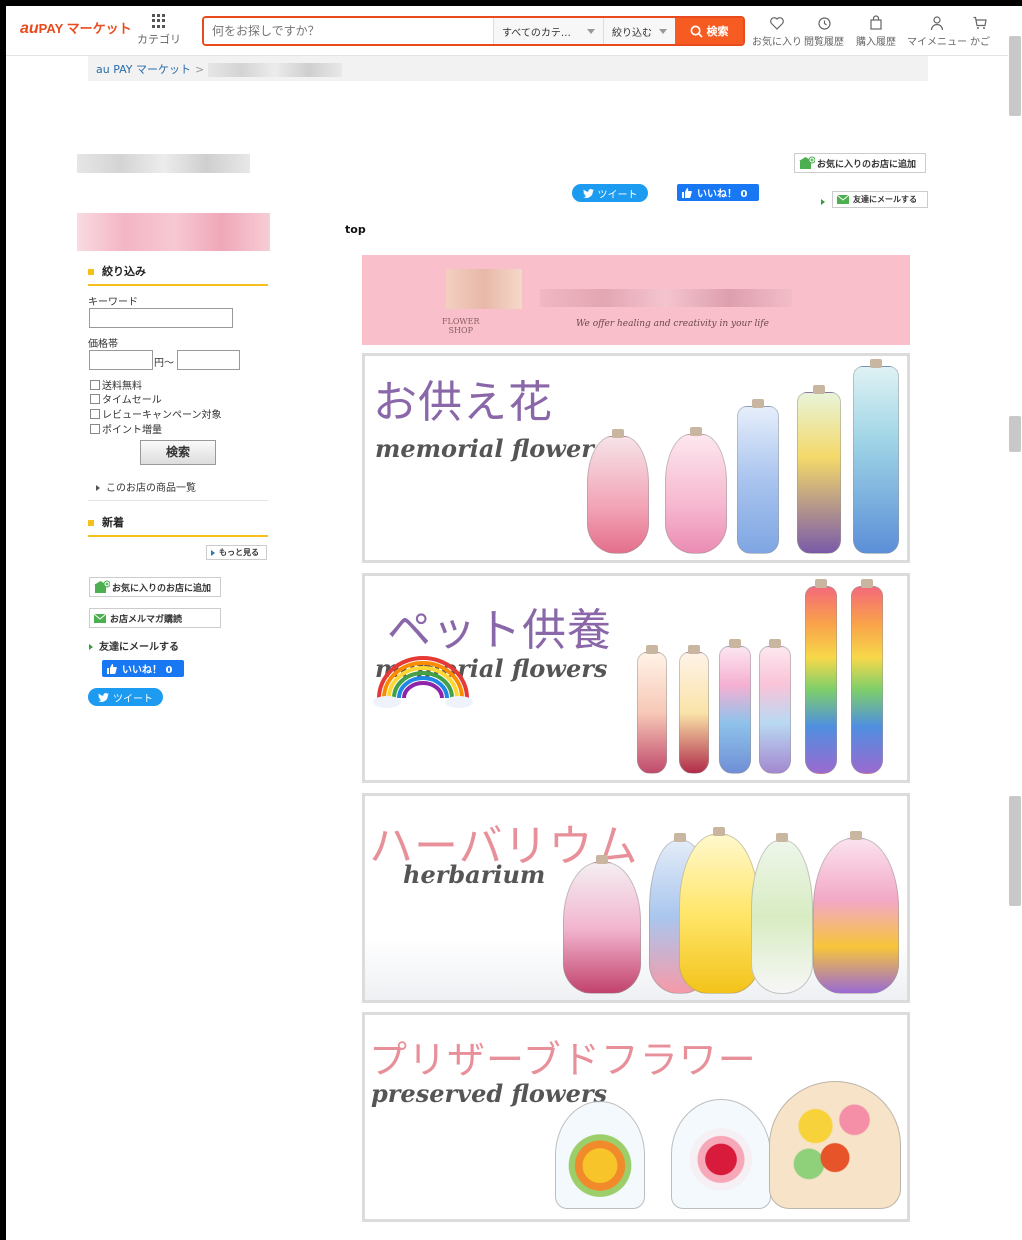  What do you see at coordinates (632, 33) in the screenshot?
I see `refine-select-label: 絞り込む` at bounding box center [632, 33].